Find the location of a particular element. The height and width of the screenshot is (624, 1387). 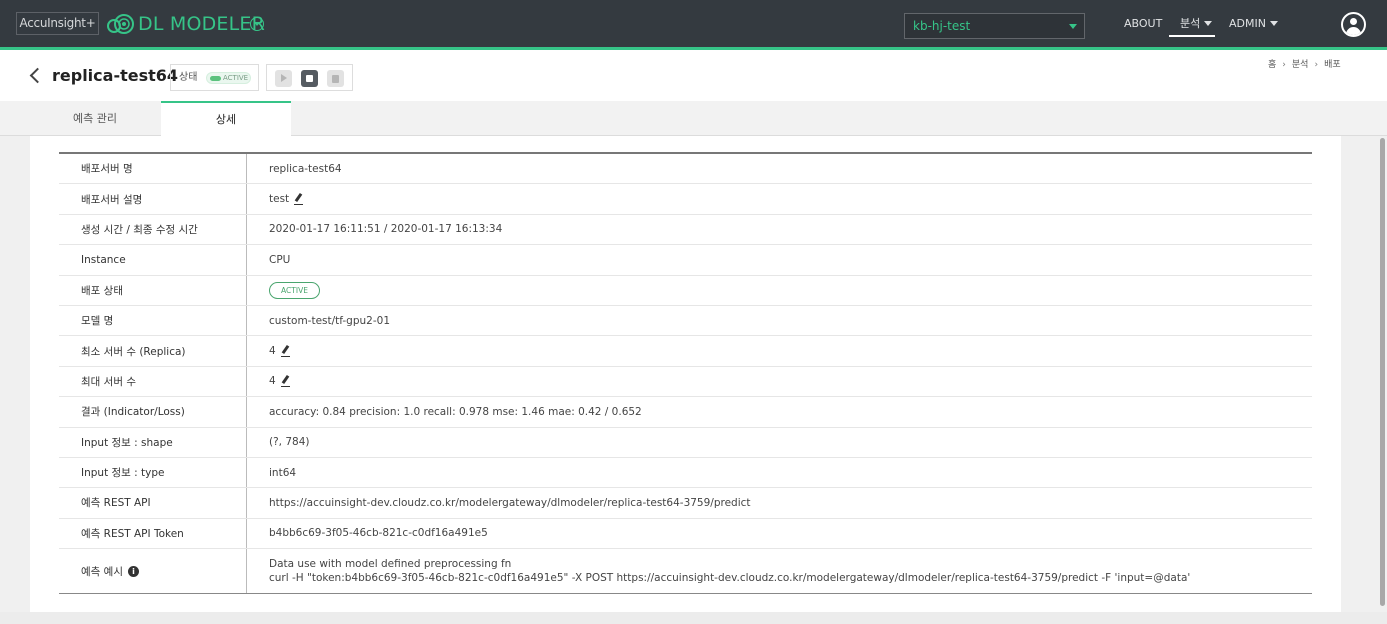

max-replica-value: 4 is located at coordinates (272, 381).